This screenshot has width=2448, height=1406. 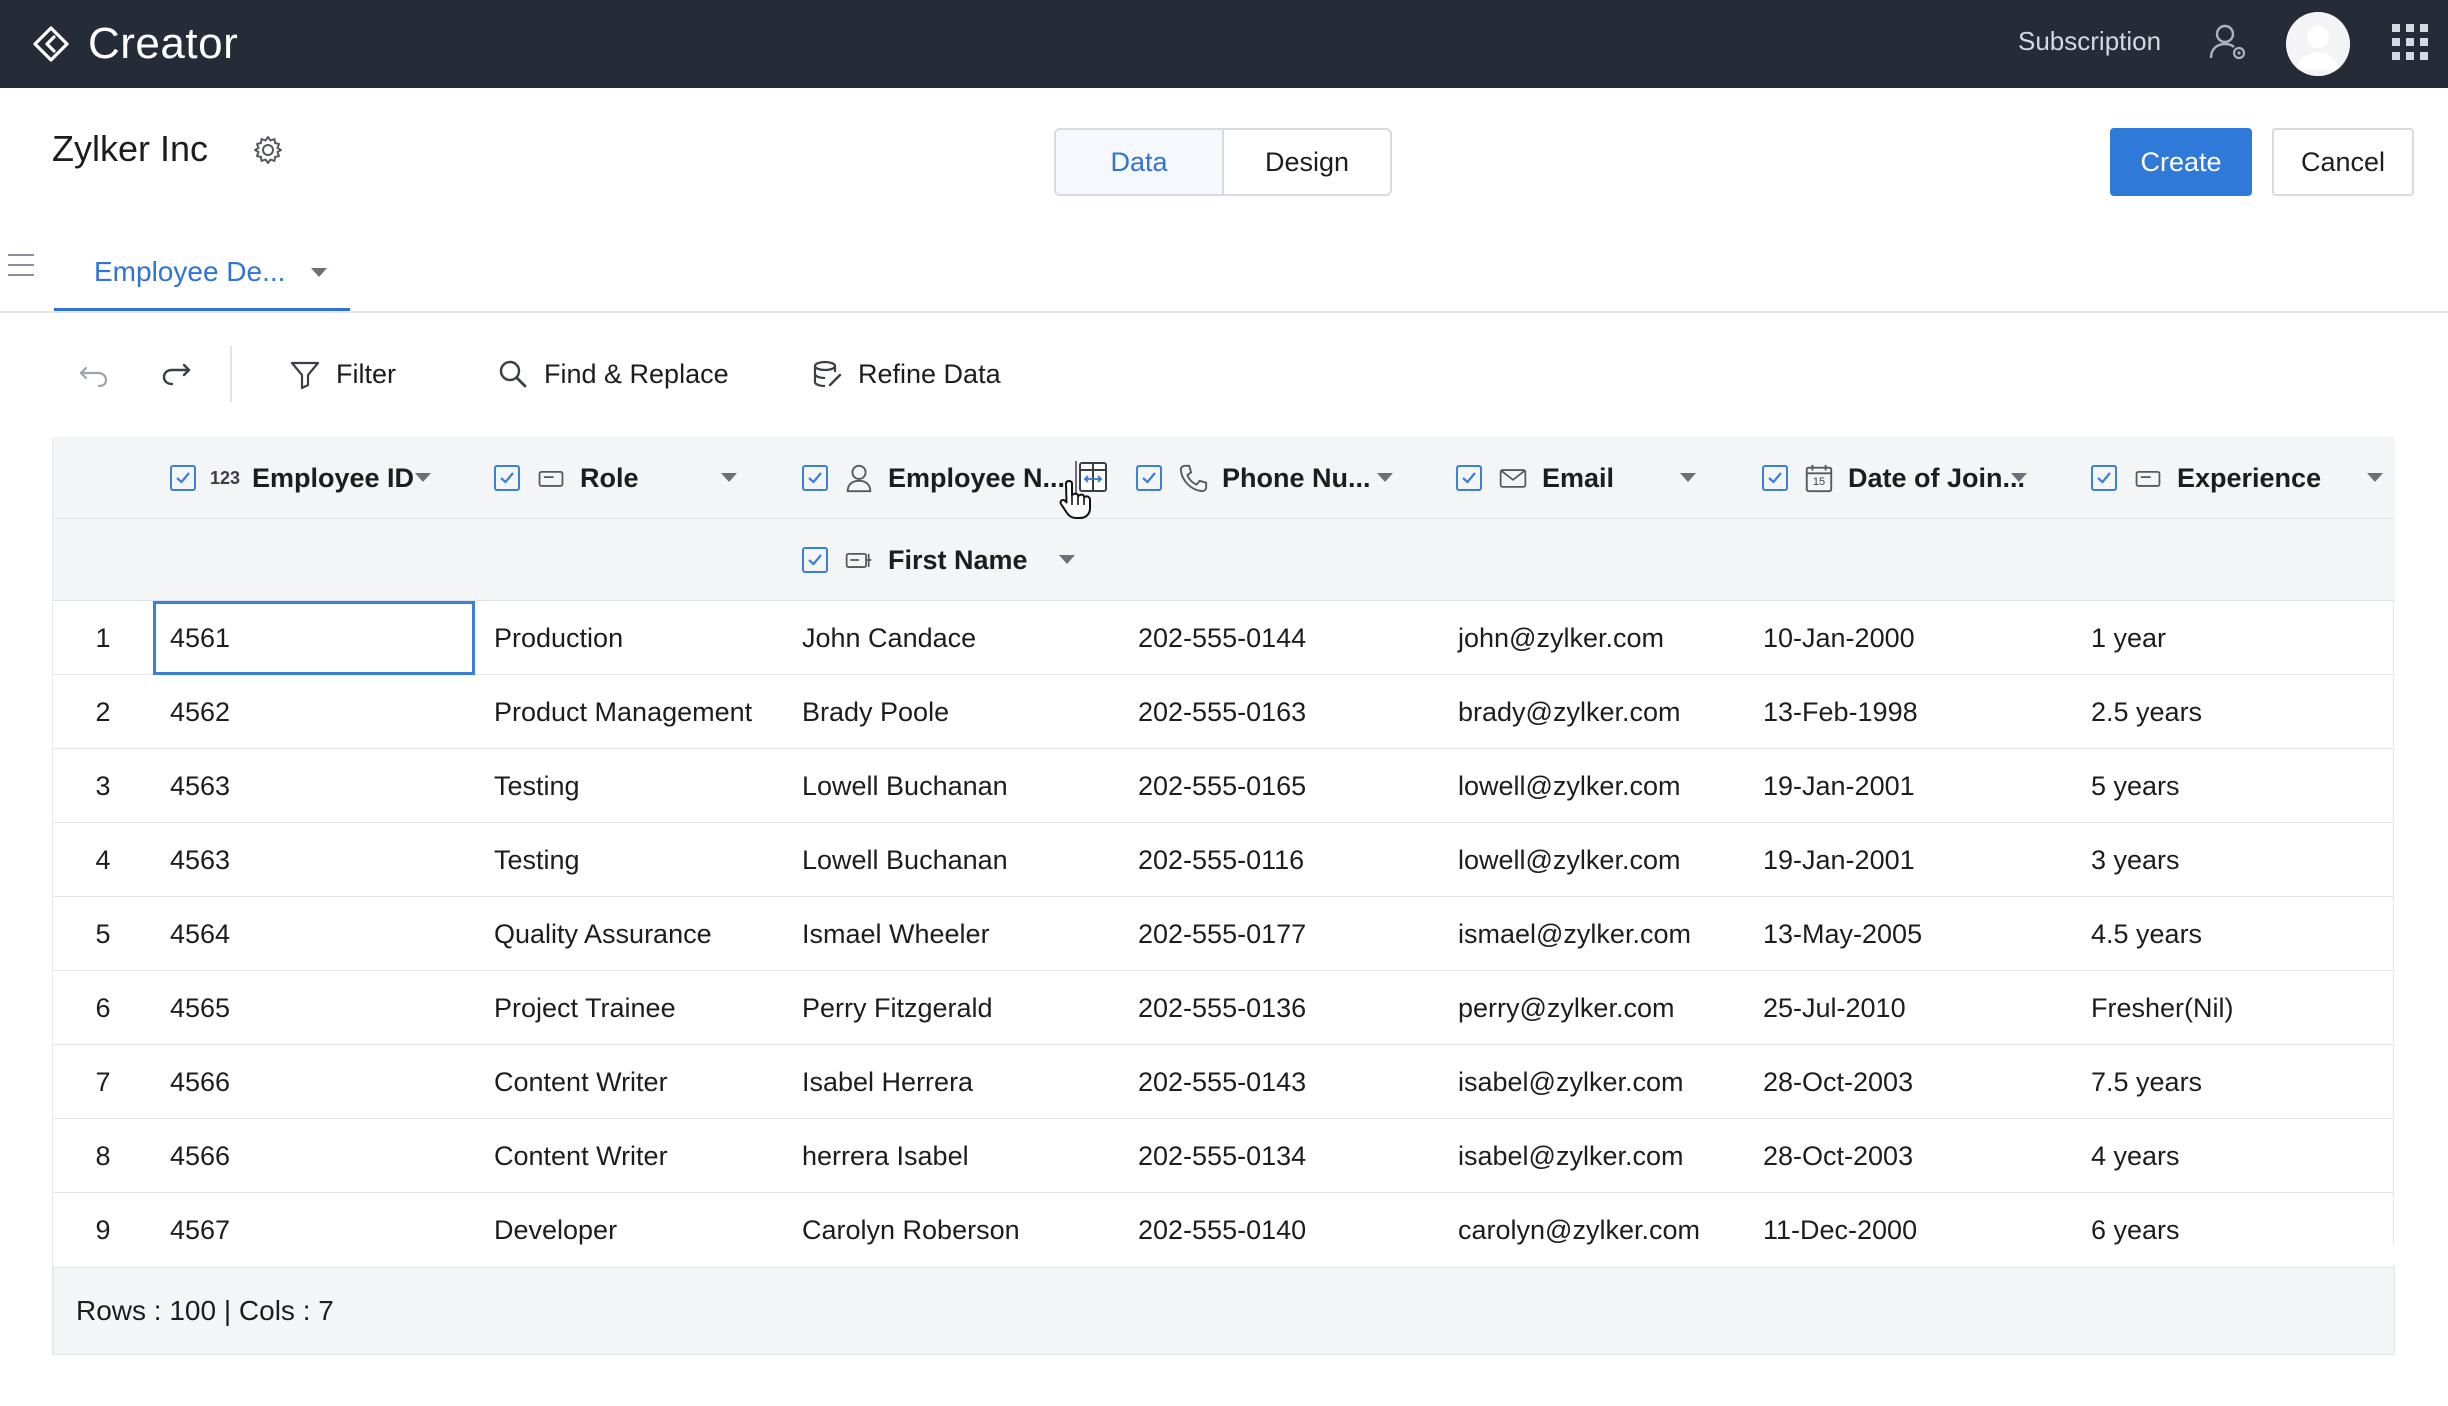 What do you see at coordinates (1222, 638) in the screenshot?
I see `cell-phone: 202-555-0144` at bounding box center [1222, 638].